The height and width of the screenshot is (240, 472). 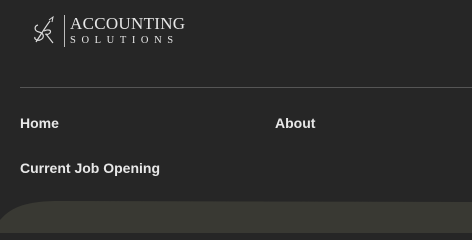 I want to click on logo-monogram-icon, so click(x=44, y=29).